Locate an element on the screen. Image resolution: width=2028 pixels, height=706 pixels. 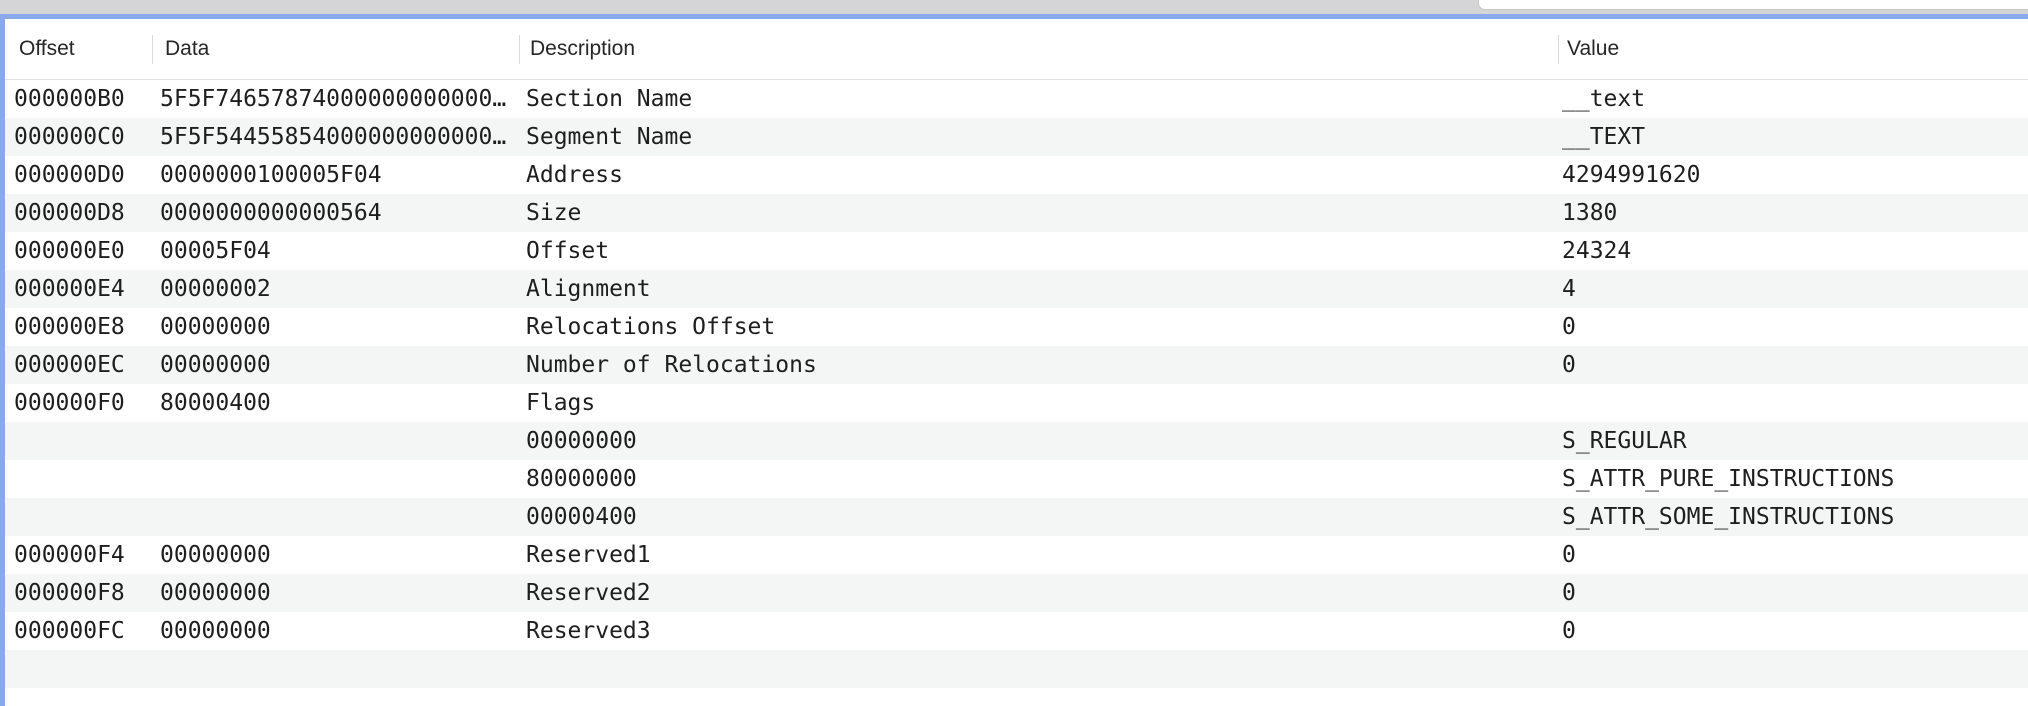
cell-description: 00000000 is located at coordinates (581, 441).